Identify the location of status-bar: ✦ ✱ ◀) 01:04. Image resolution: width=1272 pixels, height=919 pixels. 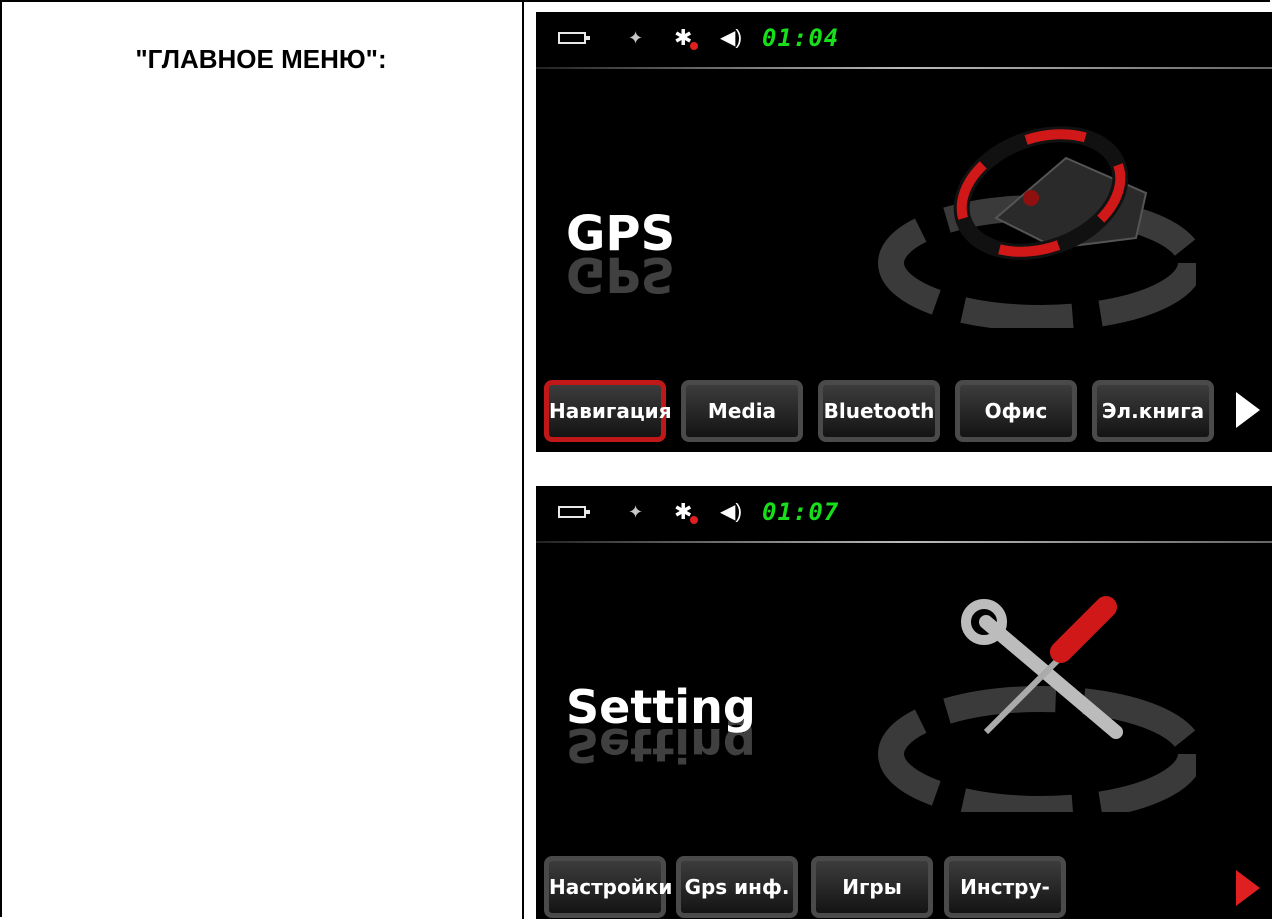
(904, 40).